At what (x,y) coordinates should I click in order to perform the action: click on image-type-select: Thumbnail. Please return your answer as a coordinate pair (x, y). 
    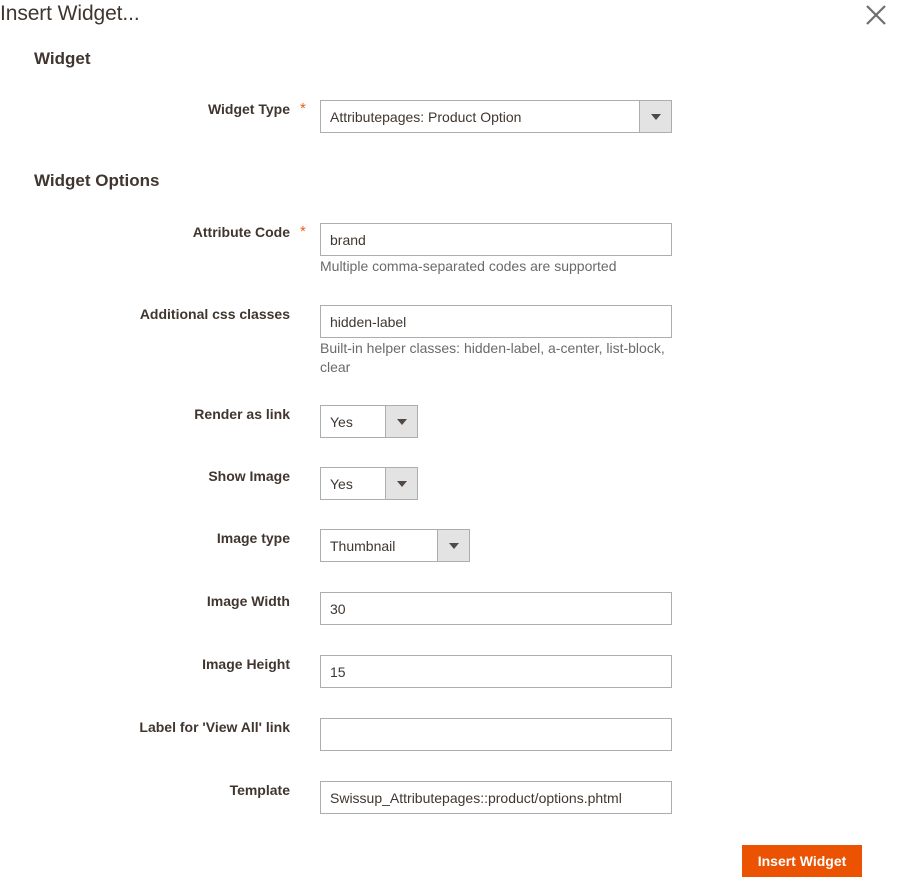
    Looking at the image, I should click on (395, 545).